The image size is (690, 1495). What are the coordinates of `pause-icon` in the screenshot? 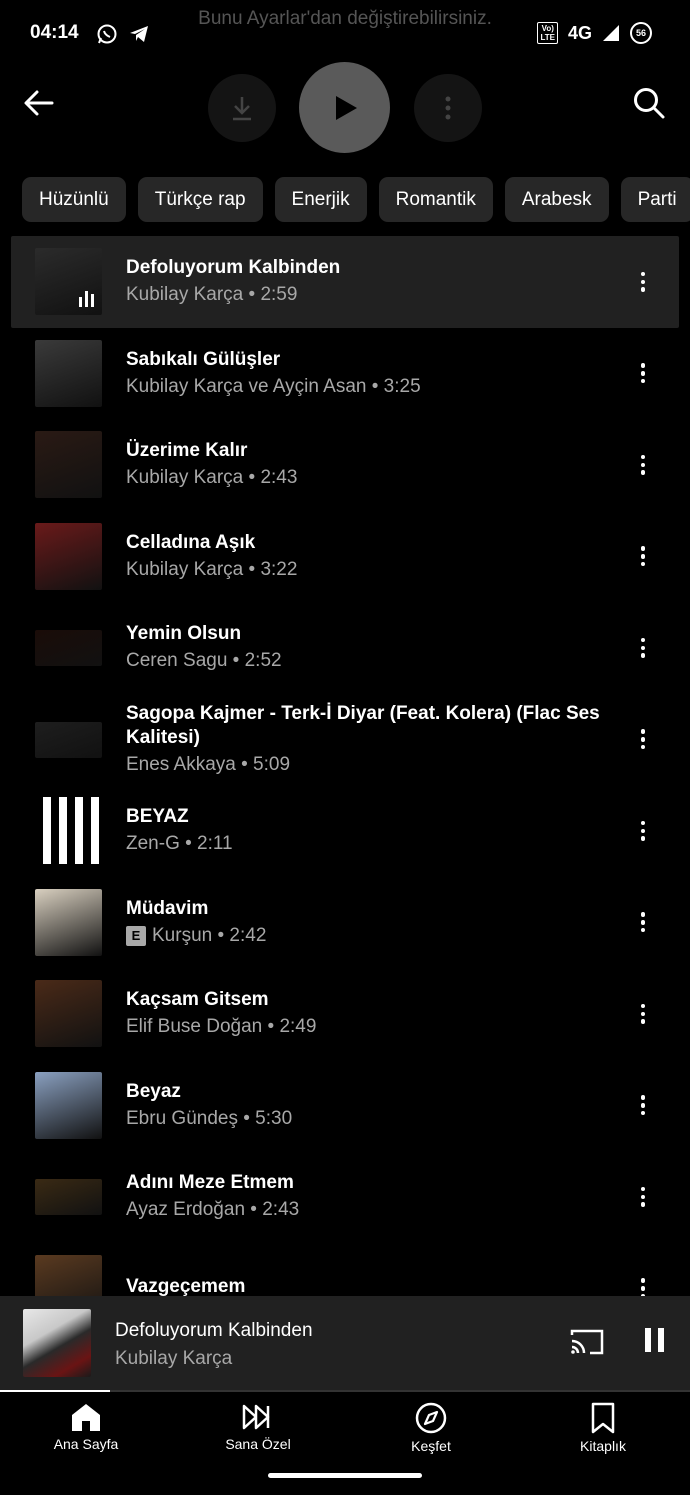 It's located at (654, 1340).